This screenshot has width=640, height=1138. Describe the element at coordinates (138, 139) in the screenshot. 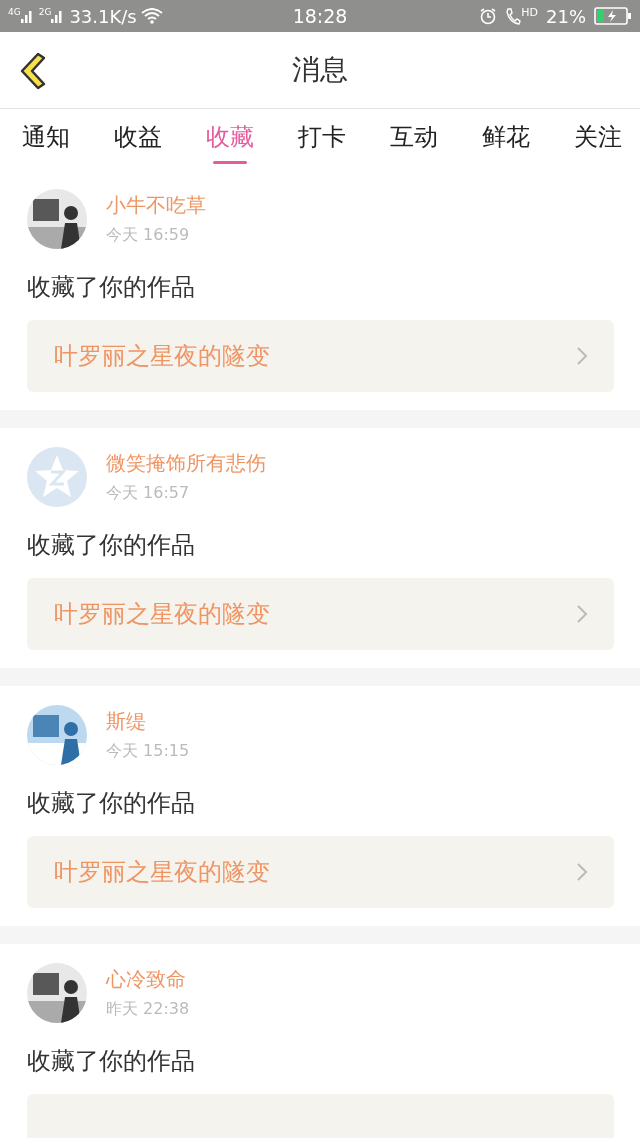

I see `tab: 收益` at that location.